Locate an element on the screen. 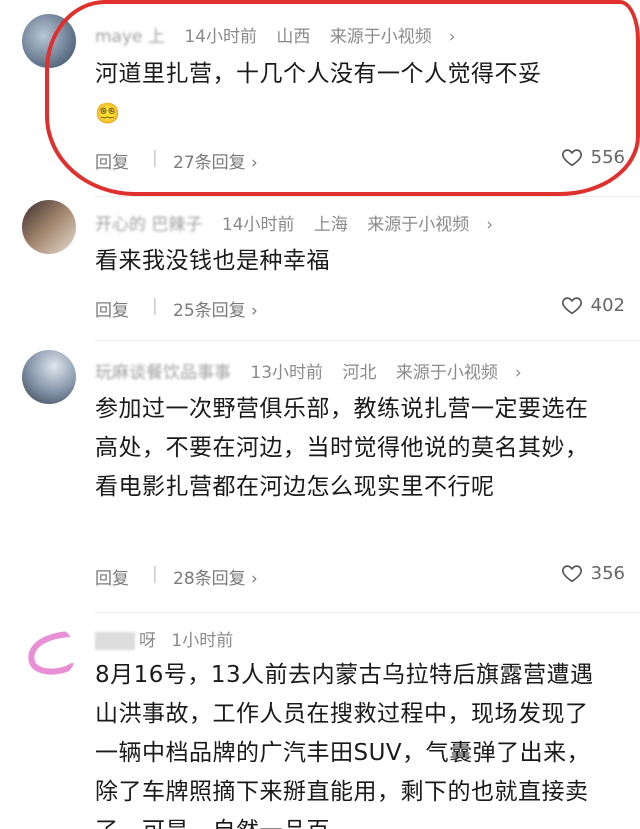 The height and width of the screenshot is (829, 640). username-suffix: 呀 is located at coordinates (147, 641).